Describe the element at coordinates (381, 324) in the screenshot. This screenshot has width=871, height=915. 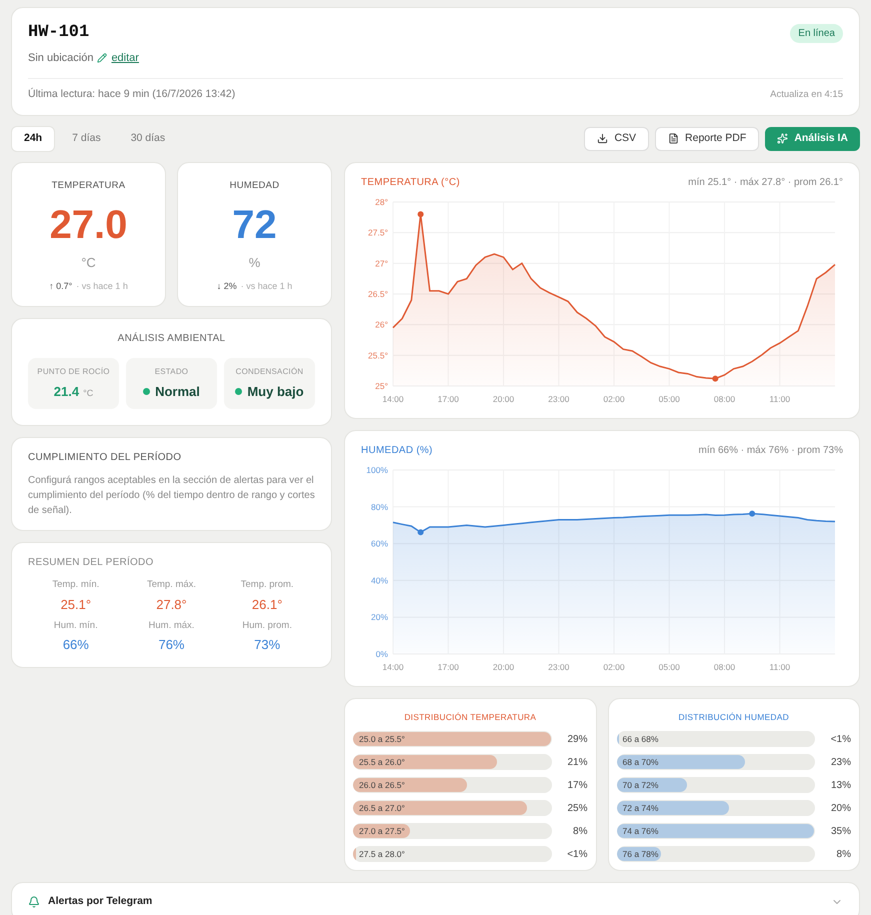
I see `y-tick-label: 26°` at that location.